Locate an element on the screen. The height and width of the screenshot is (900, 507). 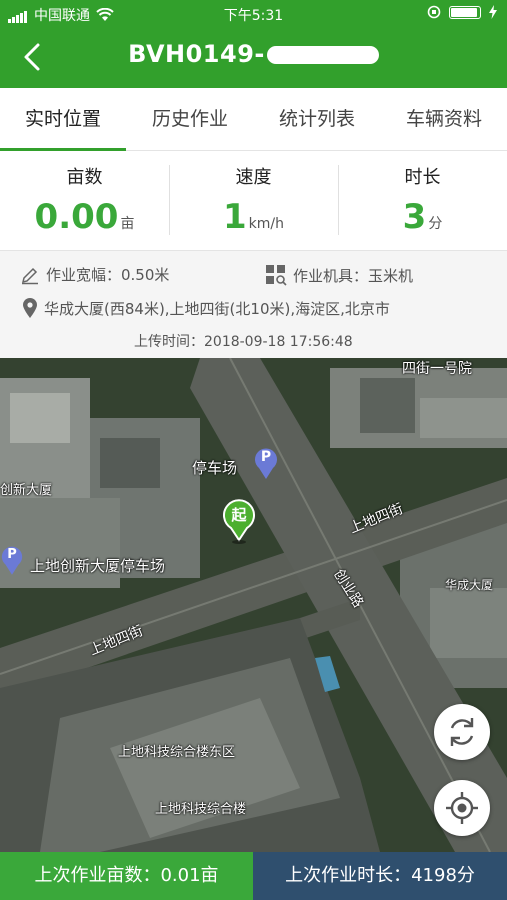
upload-time-text: 上传时间：2018-09-18 17:56:48 is located at coordinates (243, 342).